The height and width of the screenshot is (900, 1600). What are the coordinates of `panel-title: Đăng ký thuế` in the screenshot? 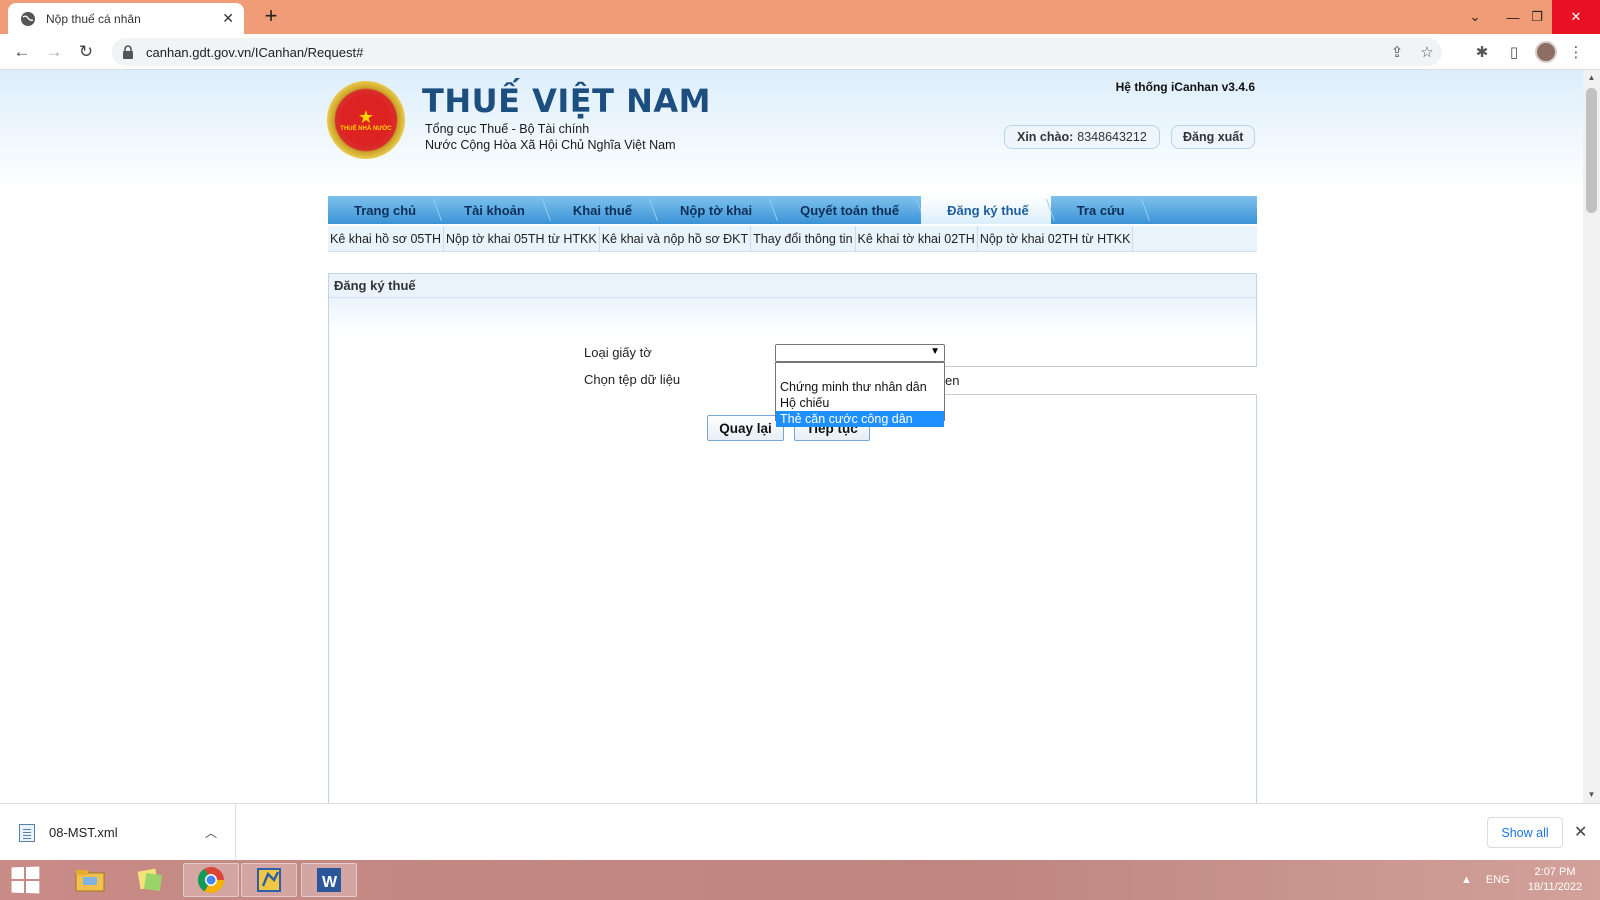 It's located at (792, 286).